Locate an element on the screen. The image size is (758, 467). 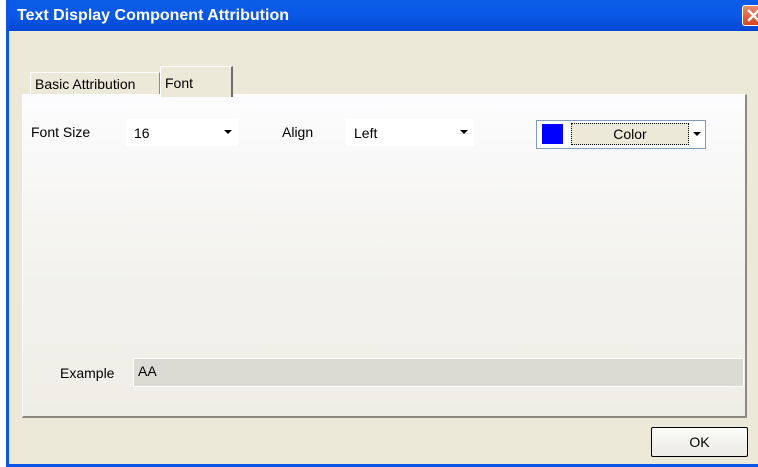
color-picker: Color is located at coordinates (621, 134).